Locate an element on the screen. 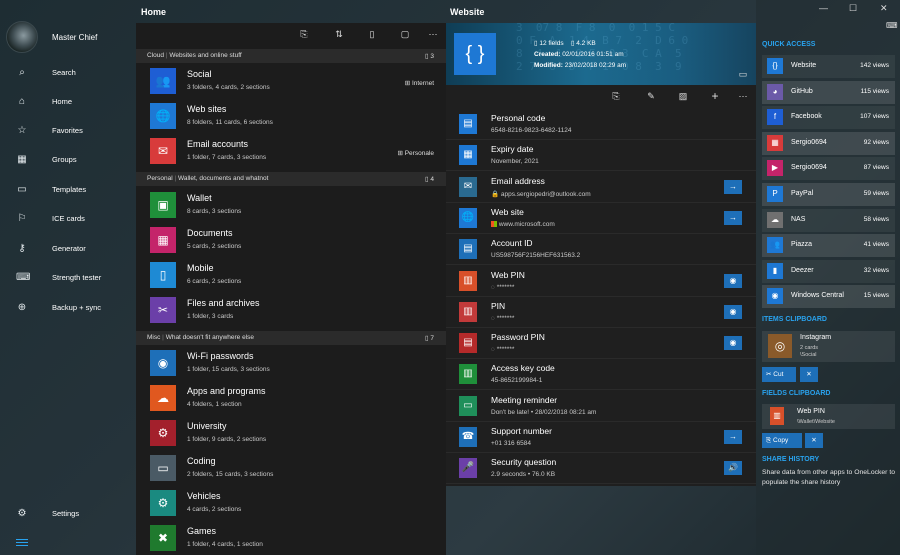  hidden-eye-icon: ◌ is located at coordinates (493, 287).